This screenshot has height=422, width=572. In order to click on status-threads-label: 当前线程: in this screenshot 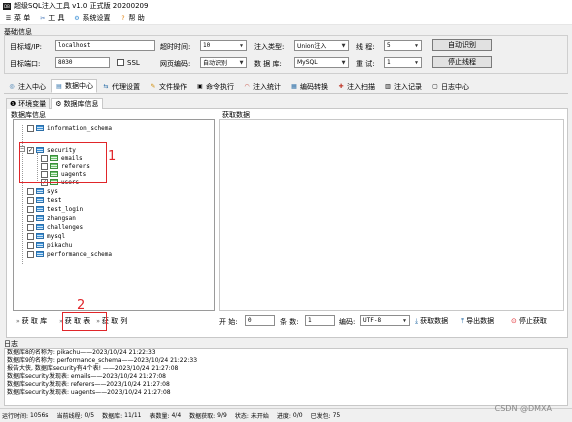, I will do `click(69, 416)`.